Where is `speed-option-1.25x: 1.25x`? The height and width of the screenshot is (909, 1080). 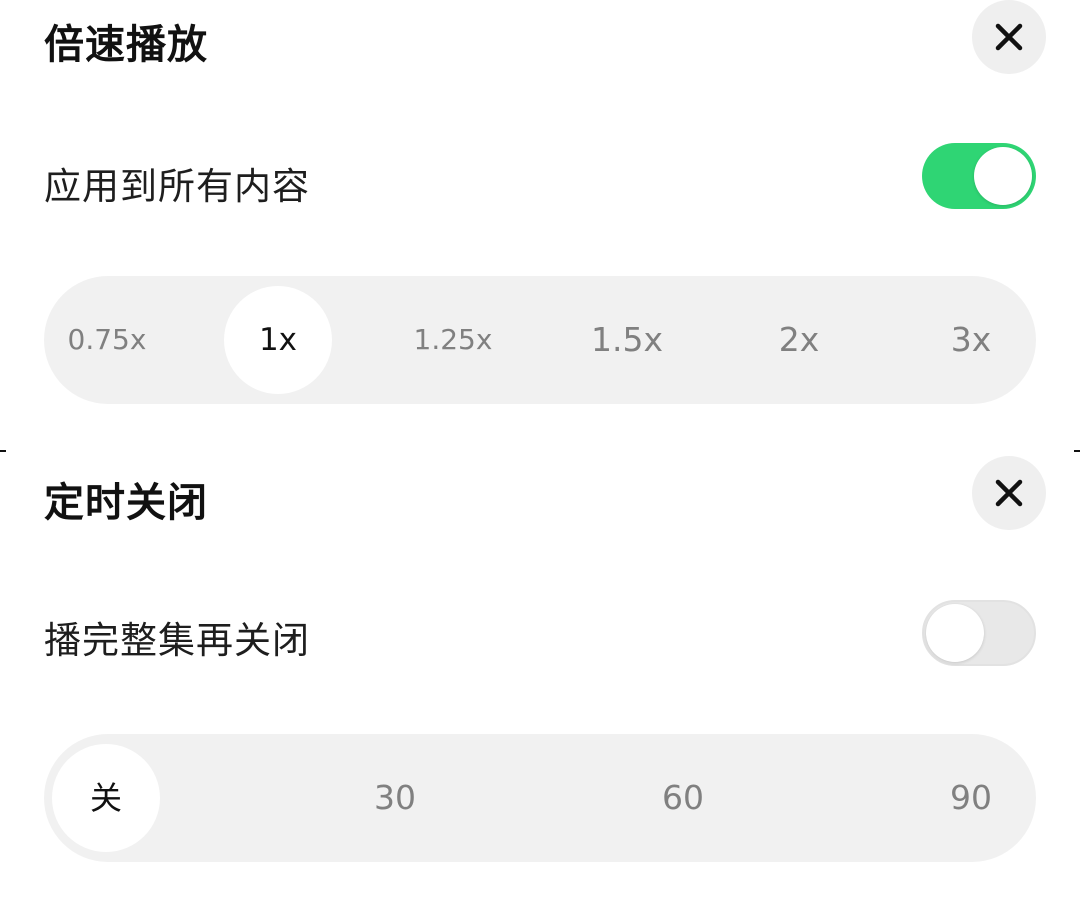 speed-option-1.25x: 1.25x is located at coordinates (453, 340).